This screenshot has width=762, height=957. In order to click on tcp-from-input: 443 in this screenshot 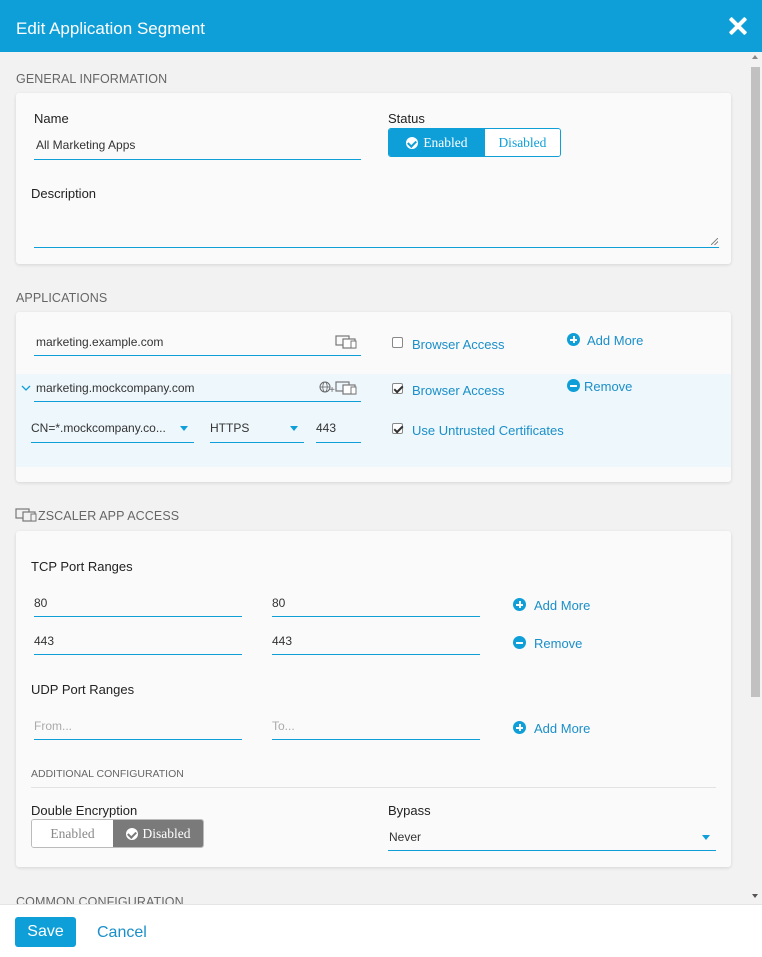, I will do `click(138, 644)`.